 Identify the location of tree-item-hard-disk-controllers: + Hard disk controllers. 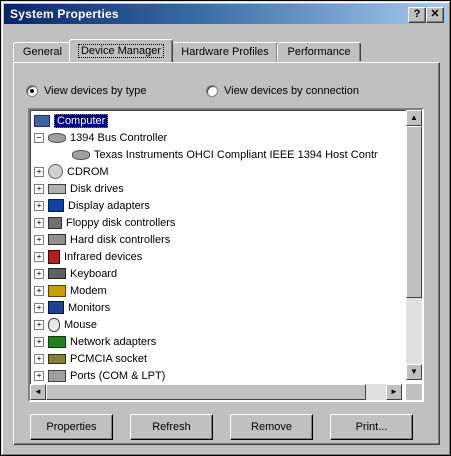
(102, 239).